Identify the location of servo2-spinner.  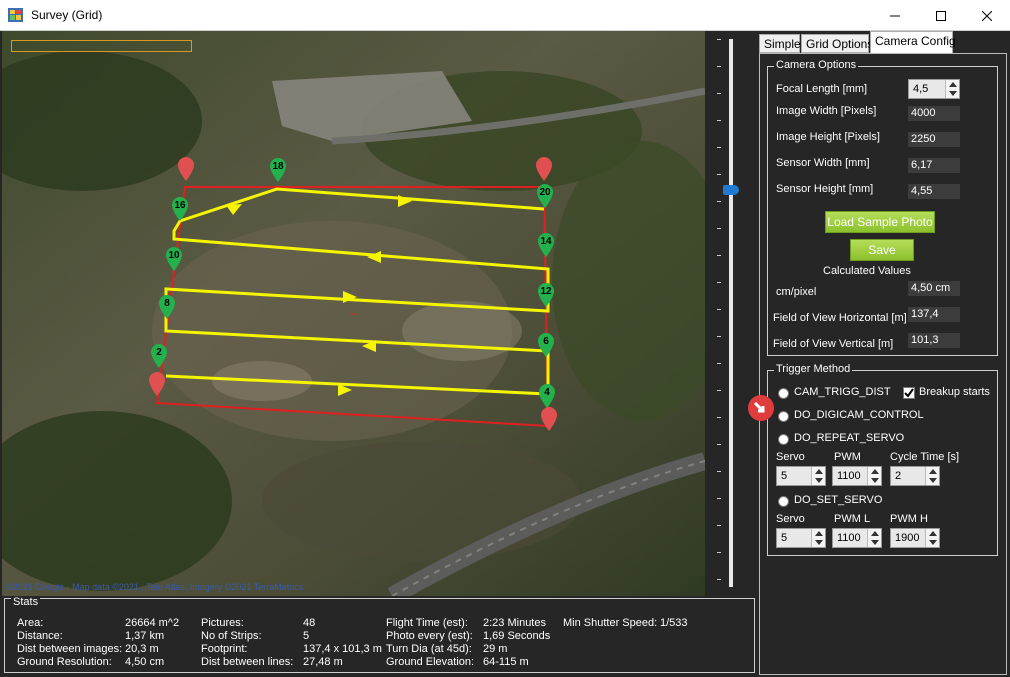
(818, 538).